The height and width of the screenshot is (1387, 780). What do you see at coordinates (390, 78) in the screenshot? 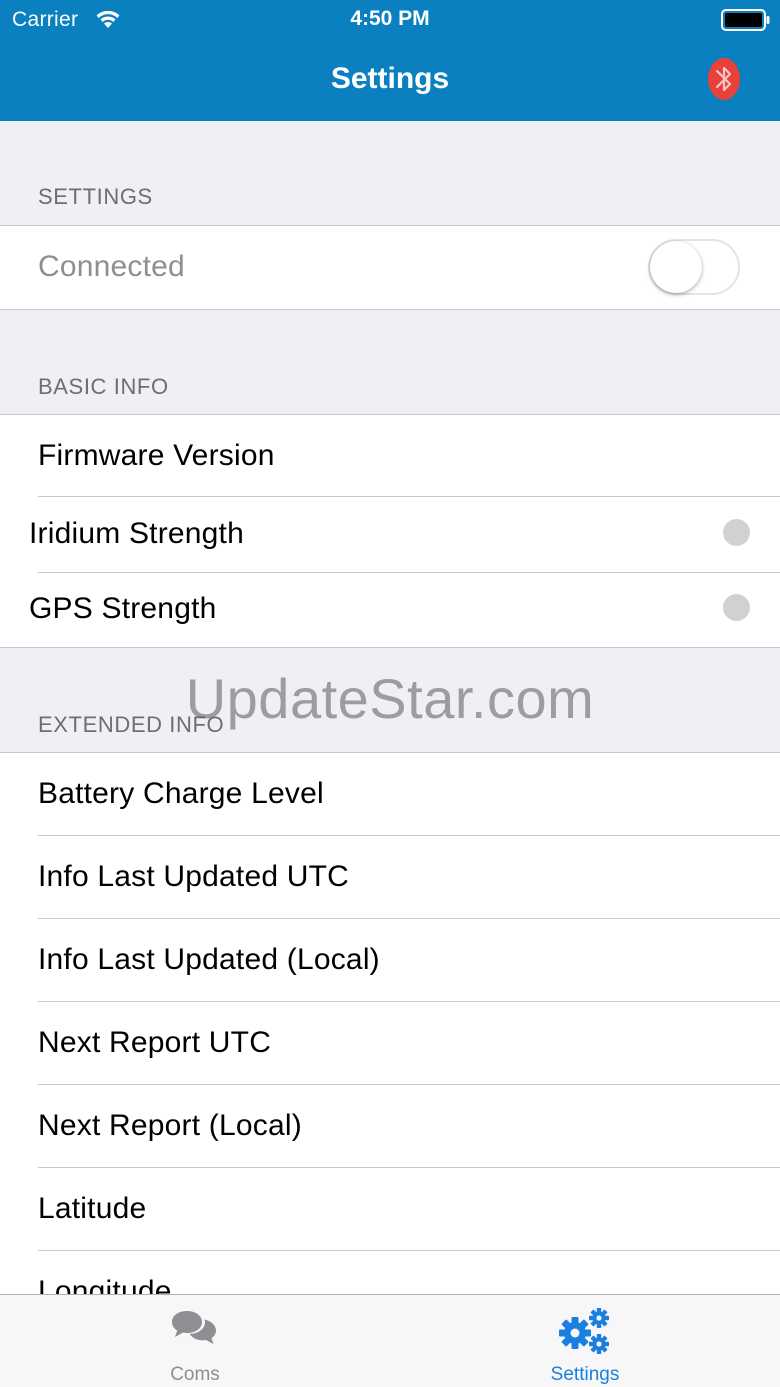
I see `page-title: Settings` at bounding box center [390, 78].